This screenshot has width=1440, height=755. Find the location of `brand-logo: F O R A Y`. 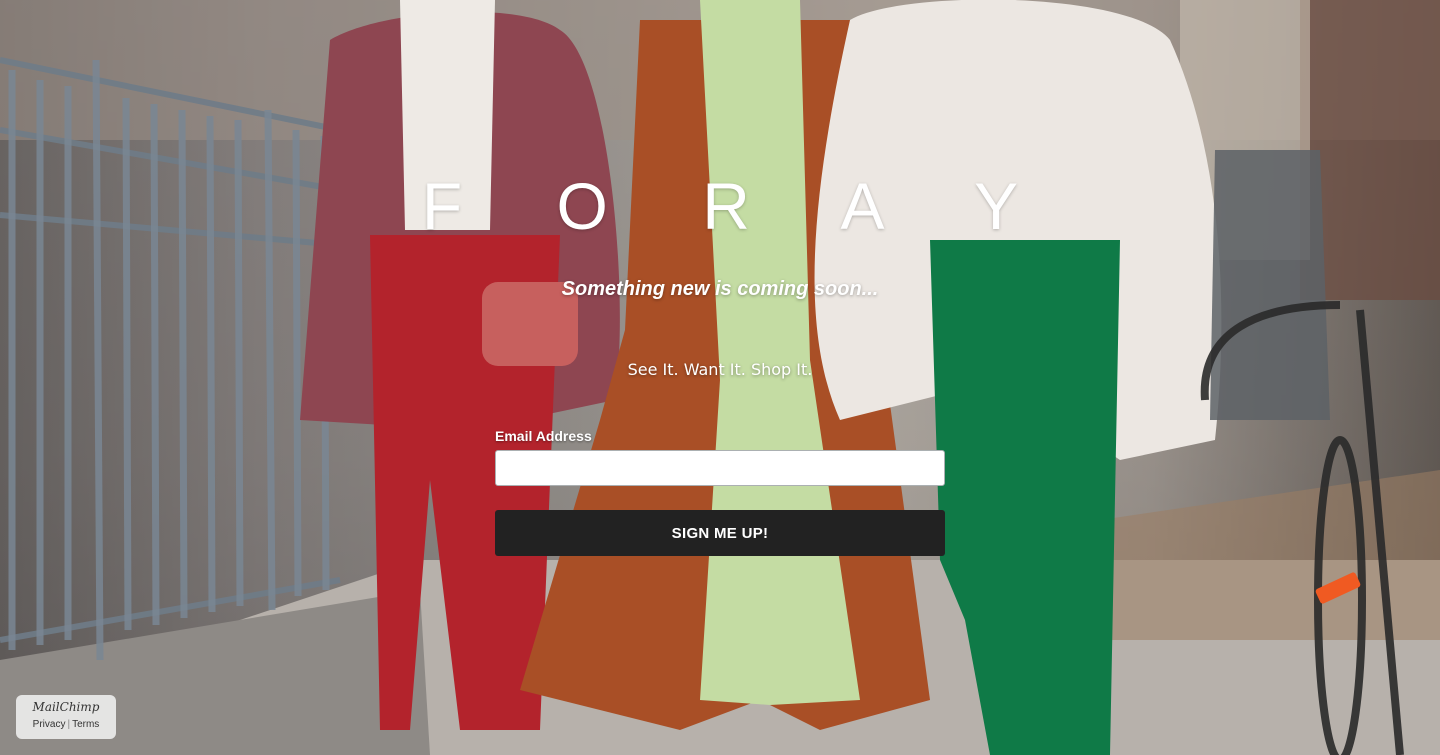

brand-logo: F O R A Y is located at coordinates (739, 206).